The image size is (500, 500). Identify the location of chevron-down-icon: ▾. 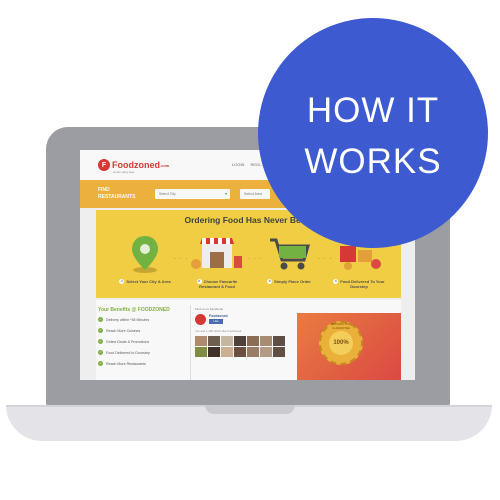
(225, 193).